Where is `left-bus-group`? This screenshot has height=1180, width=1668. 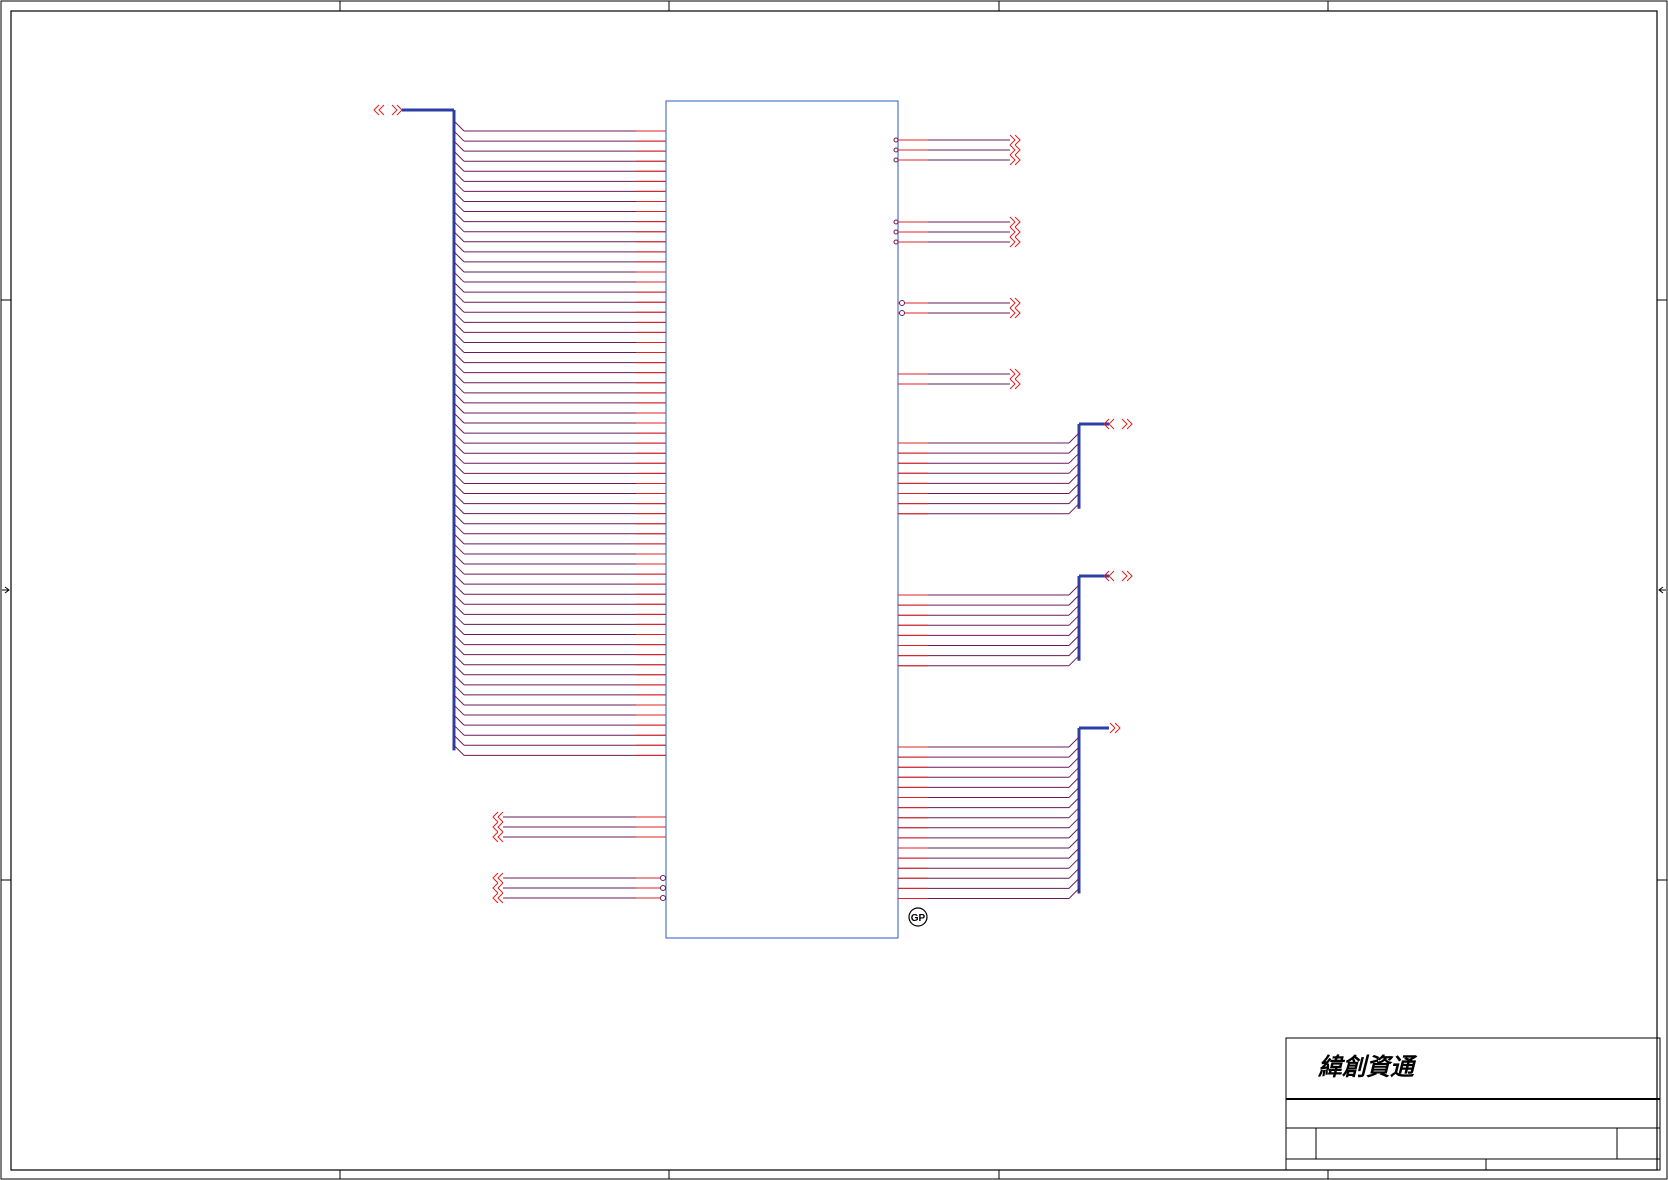
left-bus-group is located at coordinates (519, 430).